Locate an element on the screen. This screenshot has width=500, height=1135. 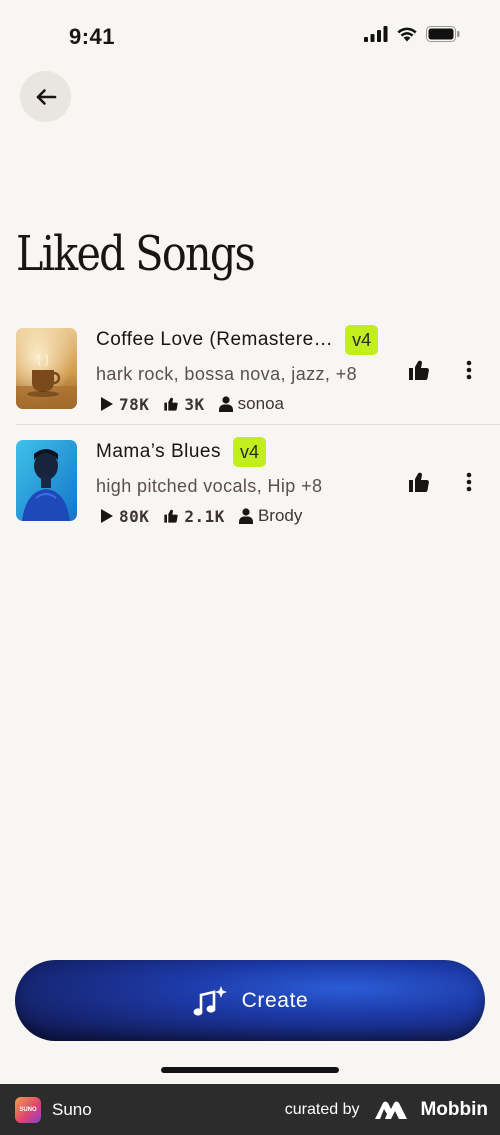
song-stats: 78K 3K sonoa is located at coordinates (199, 404).